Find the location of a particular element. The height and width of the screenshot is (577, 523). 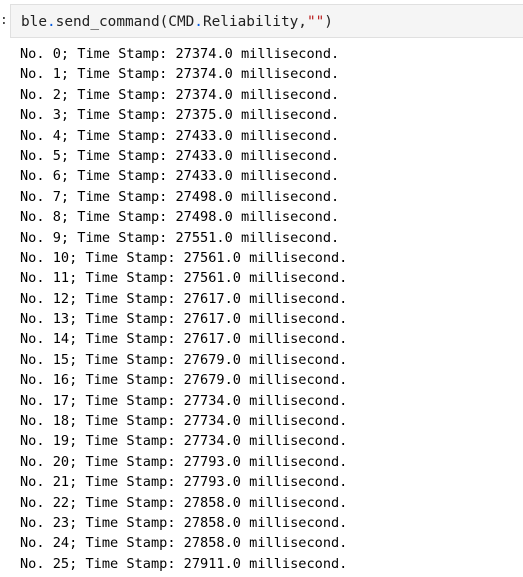

code-input-cell: ble.send_command(CMD.Reliability,"") is located at coordinates (266, 21).